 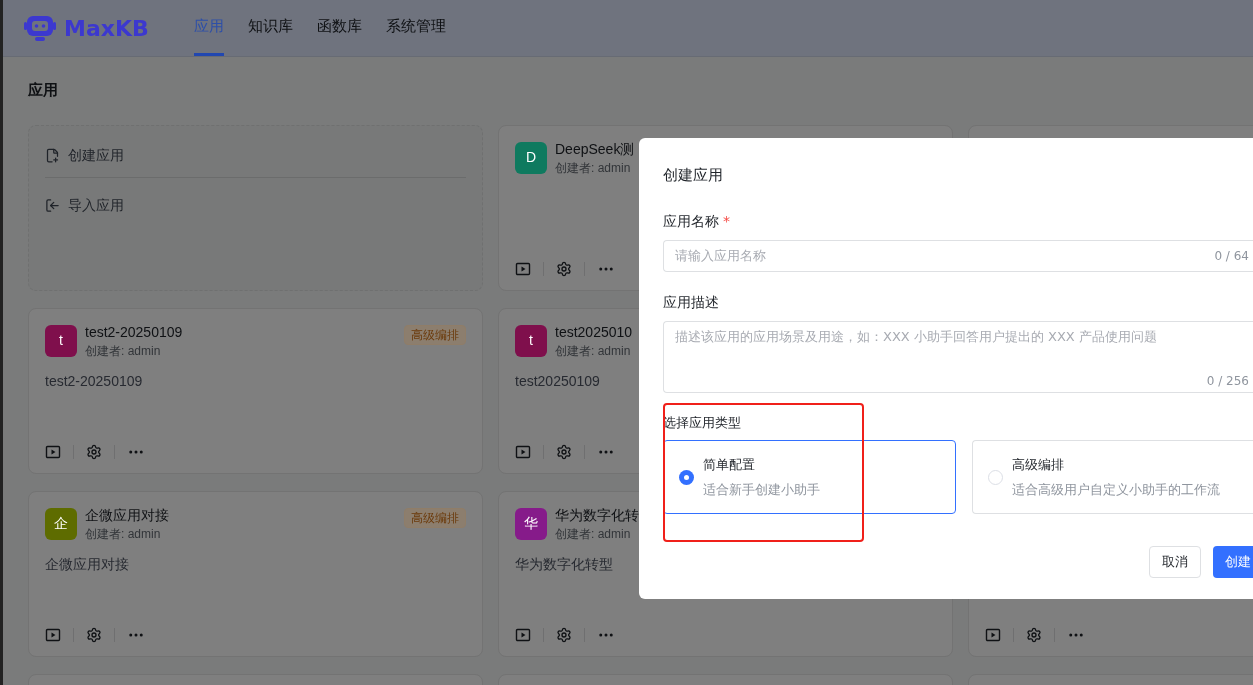 What do you see at coordinates (43, 90) in the screenshot?
I see `page-title: 应用` at bounding box center [43, 90].